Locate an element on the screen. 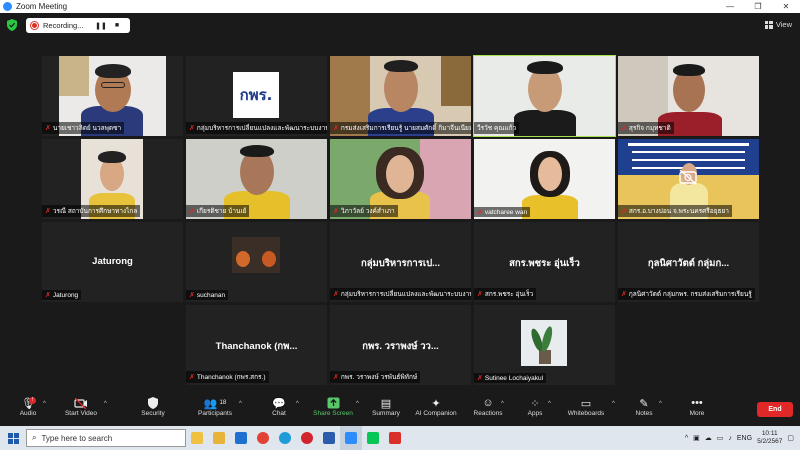  zoom-app-icon is located at coordinates (7, 6).